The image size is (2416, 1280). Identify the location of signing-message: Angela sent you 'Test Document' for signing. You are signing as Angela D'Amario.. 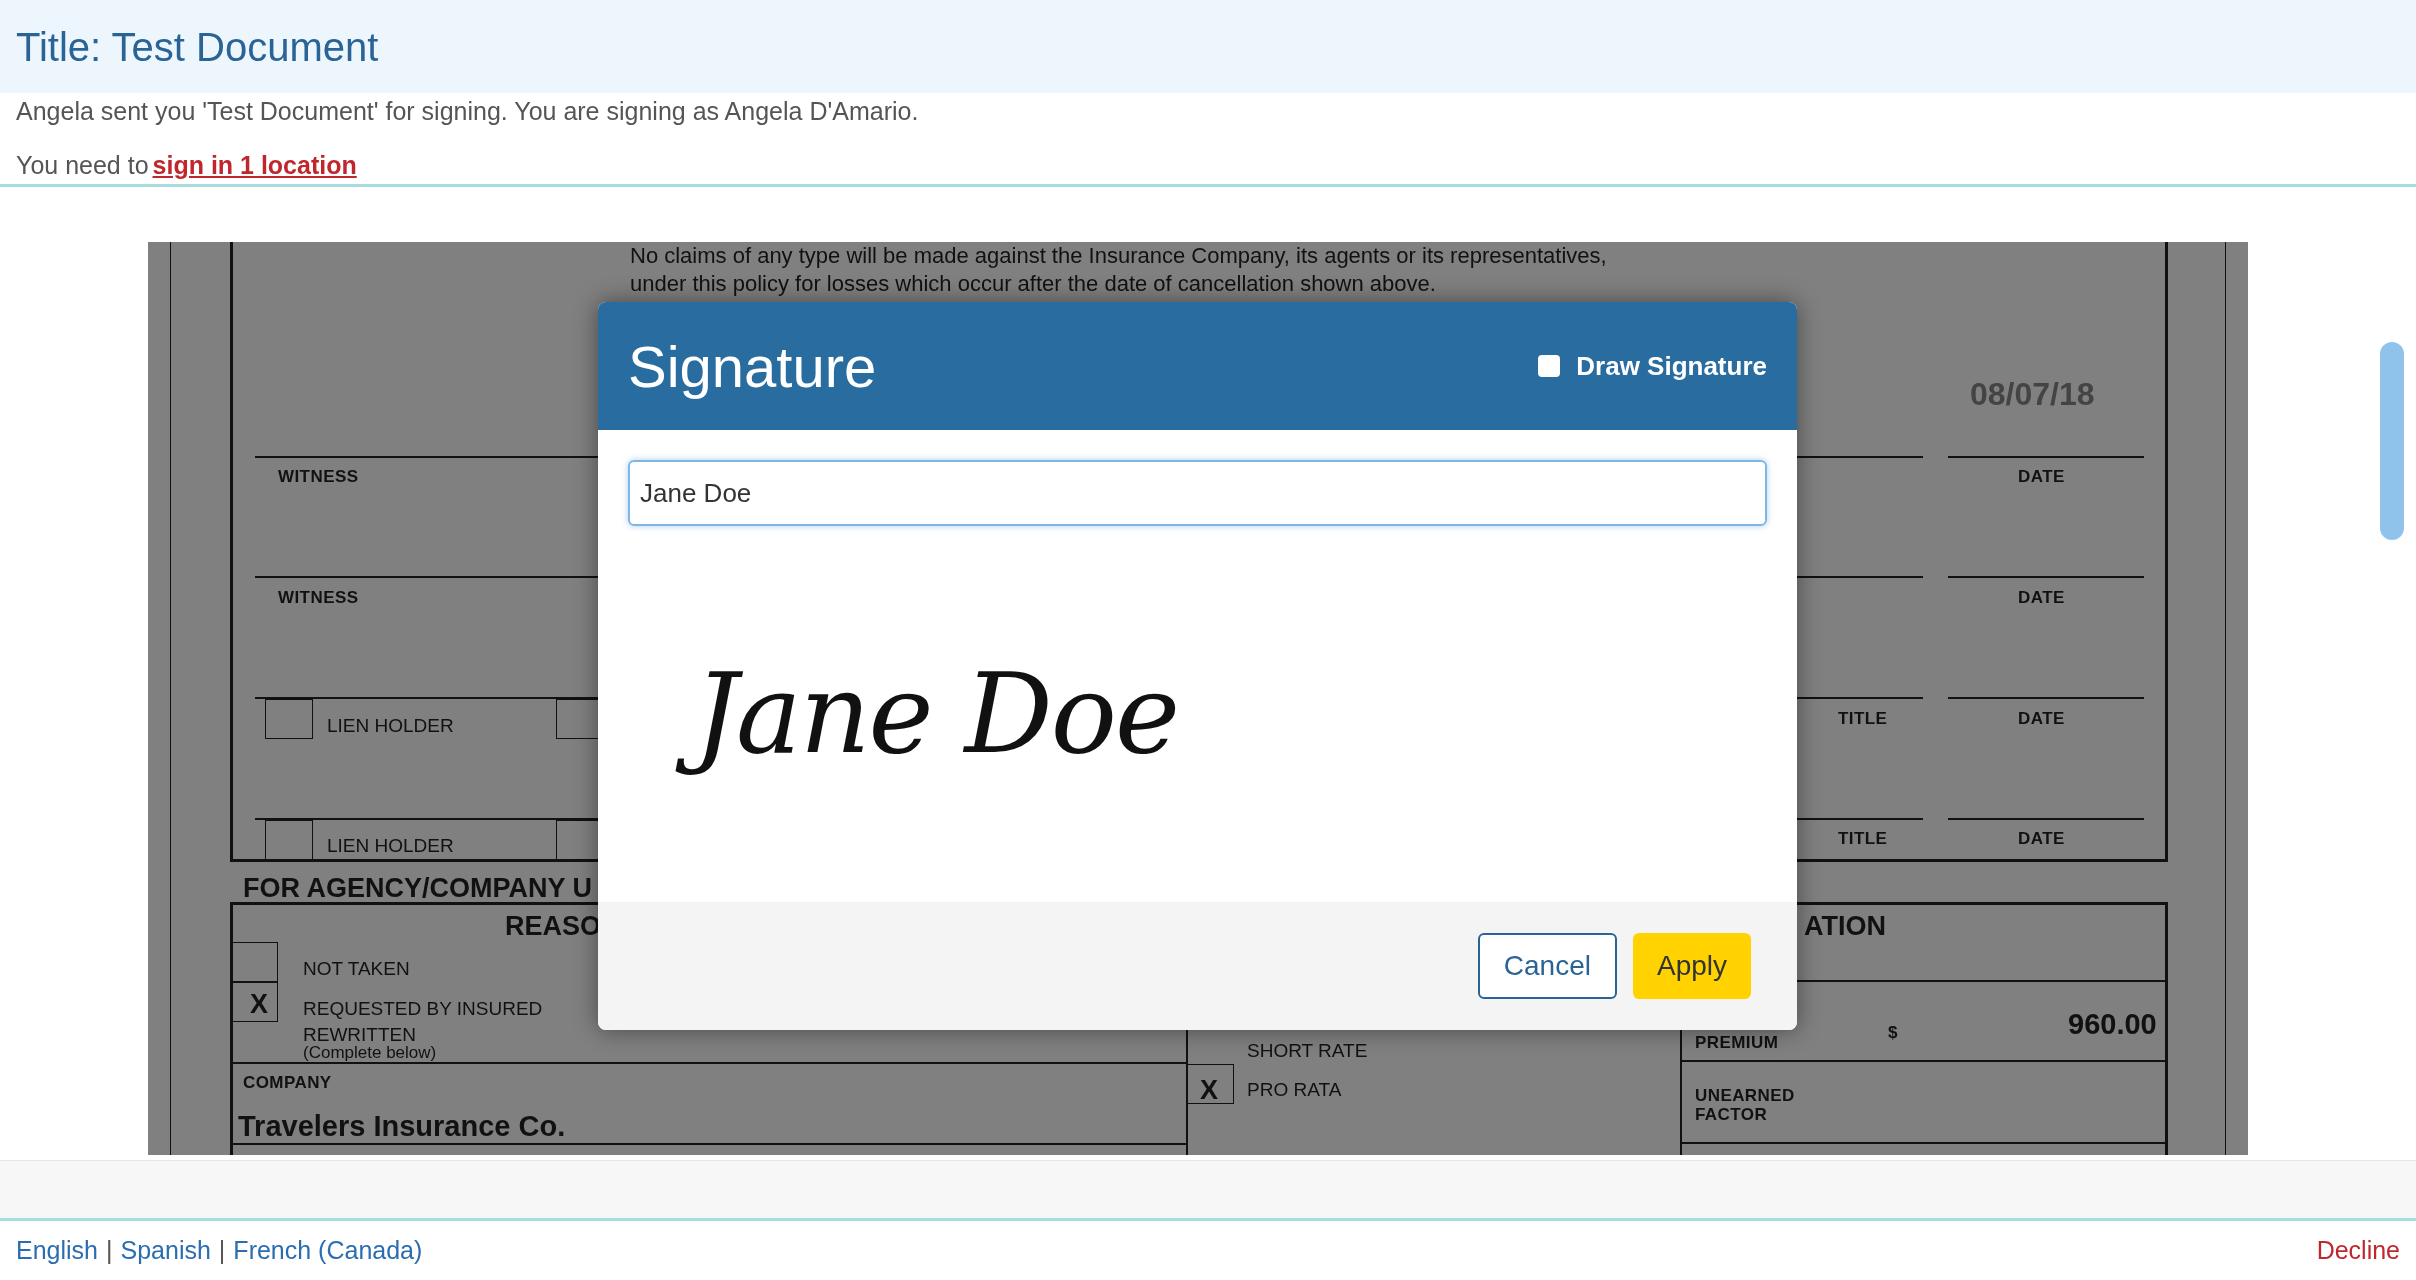
(468, 111).